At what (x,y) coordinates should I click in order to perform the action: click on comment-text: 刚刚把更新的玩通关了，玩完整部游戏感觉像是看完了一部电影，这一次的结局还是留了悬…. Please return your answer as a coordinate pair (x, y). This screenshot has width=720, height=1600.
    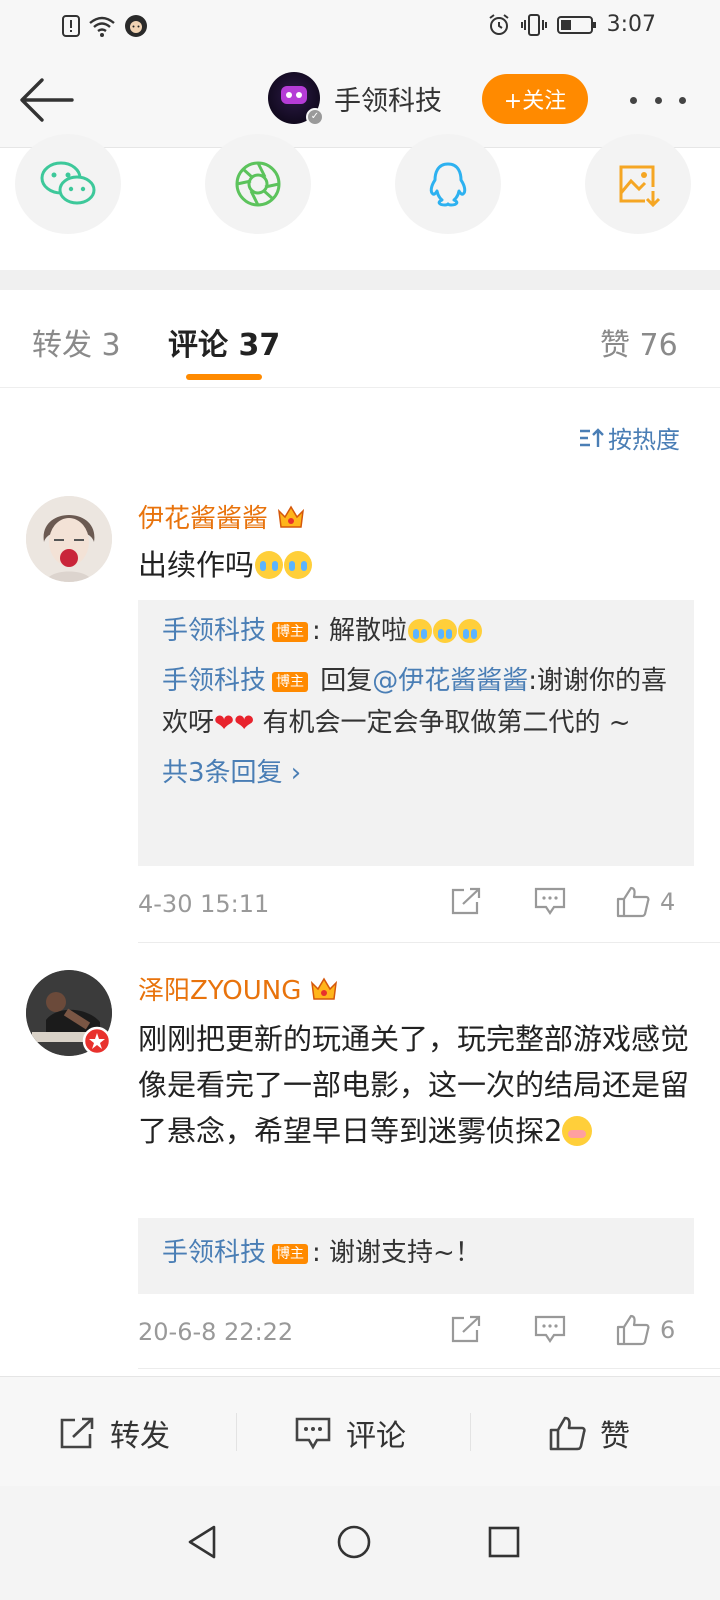
    Looking at the image, I should click on (414, 1085).